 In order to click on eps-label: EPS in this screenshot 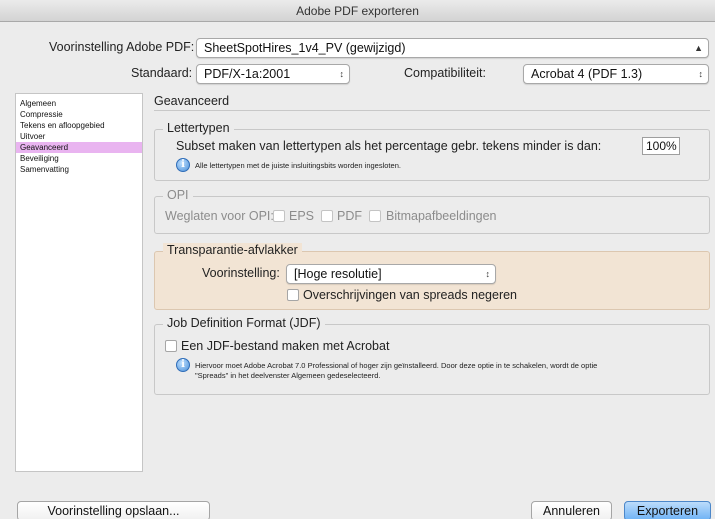, I will do `click(302, 216)`.